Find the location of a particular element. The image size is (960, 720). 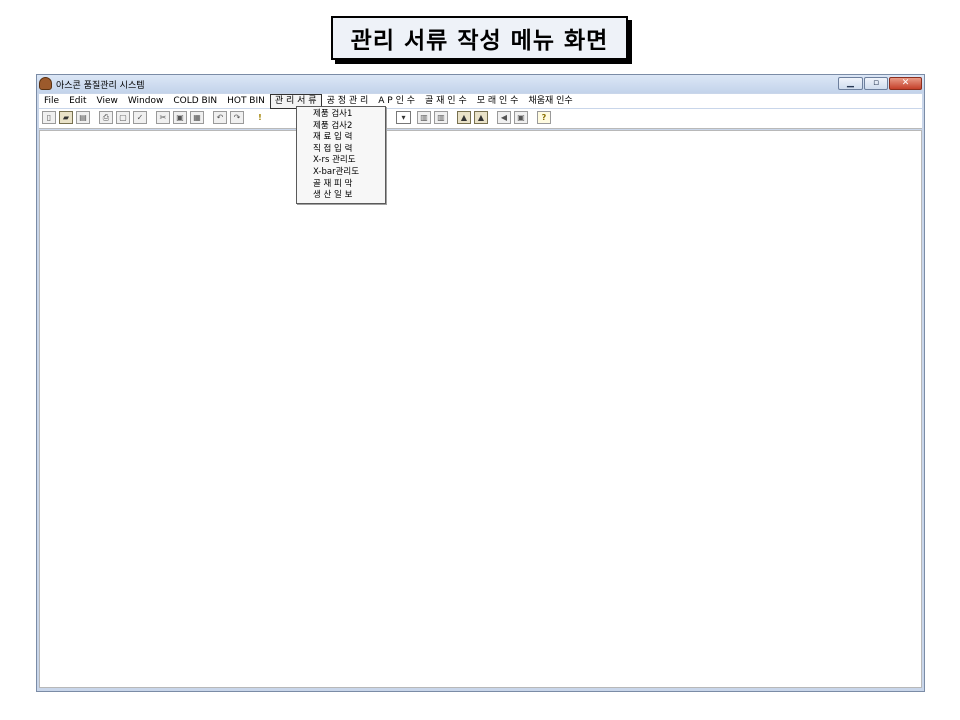

report-print-icon: ▲ is located at coordinates (481, 117).